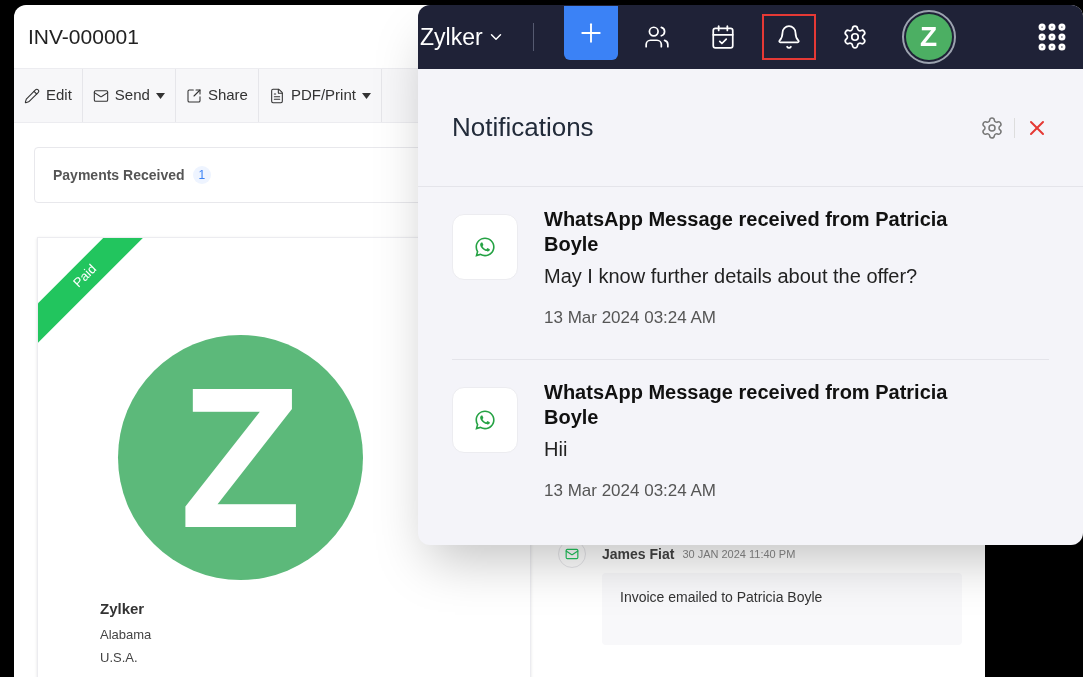  What do you see at coordinates (739, 555) in the screenshot?
I see `activity-time: 30 JAN 2024 11:40 PM` at bounding box center [739, 555].